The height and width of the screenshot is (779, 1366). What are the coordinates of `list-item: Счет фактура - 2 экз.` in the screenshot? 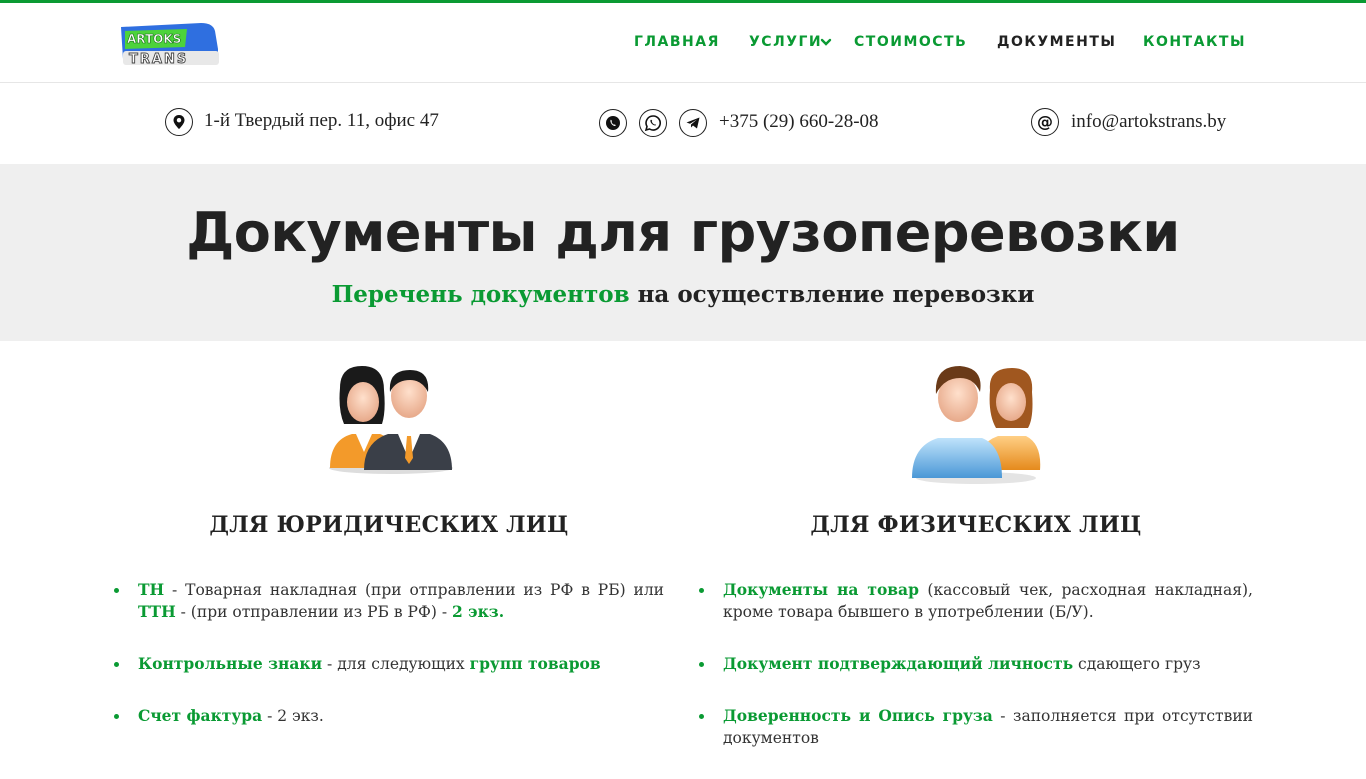 It's located at (389, 716).